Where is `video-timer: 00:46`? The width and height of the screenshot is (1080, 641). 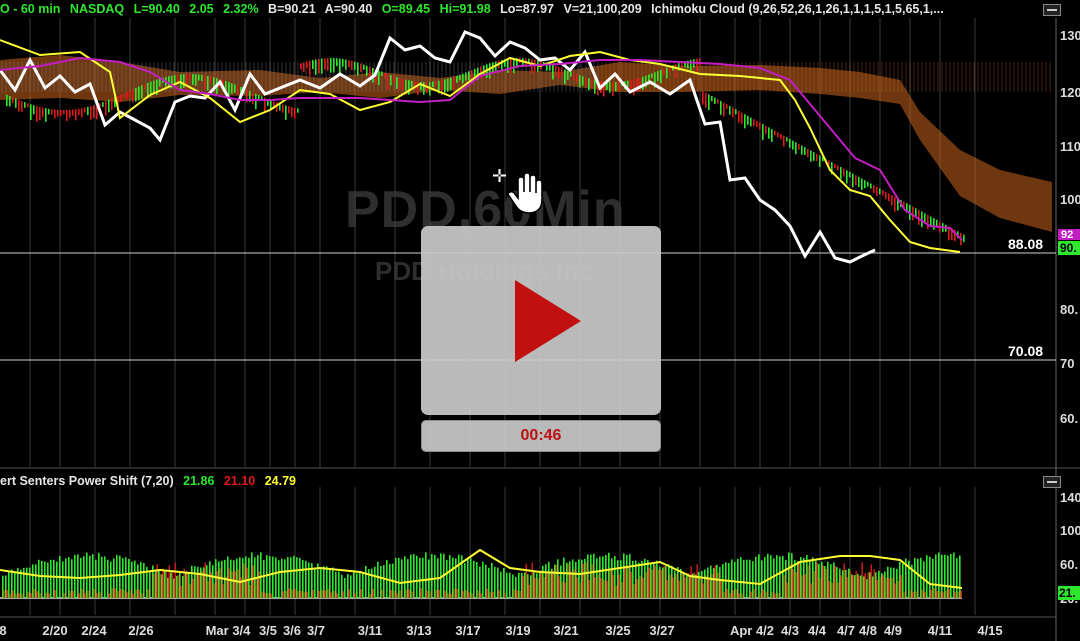 video-timer: 00:46 is located at coordinates (541, 436).